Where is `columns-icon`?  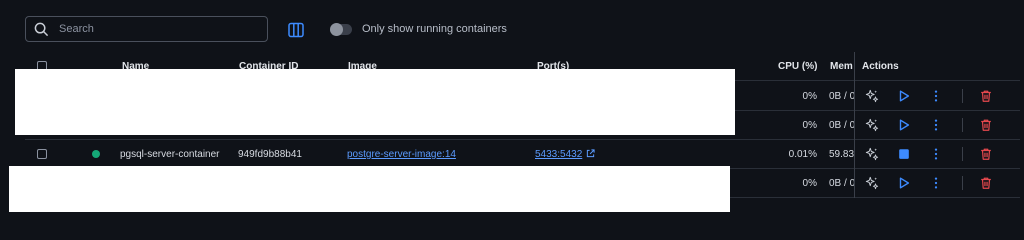 columns-icon is located at coordinates (296, 30).